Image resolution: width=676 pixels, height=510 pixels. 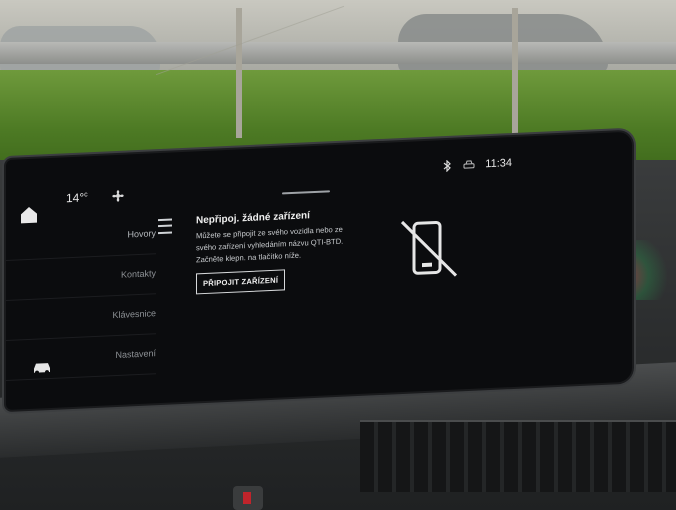 What do you see at coordinates (134, 314) in the screenshot?
I see `sidebar-item-label: Klávesnice` at bounding box center [134, 314].